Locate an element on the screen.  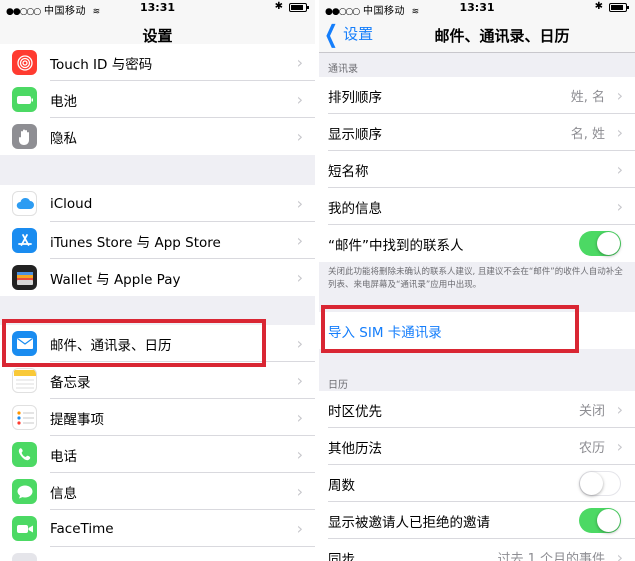
show-invitee-declines-toggle is located at coordinates (600, 520).